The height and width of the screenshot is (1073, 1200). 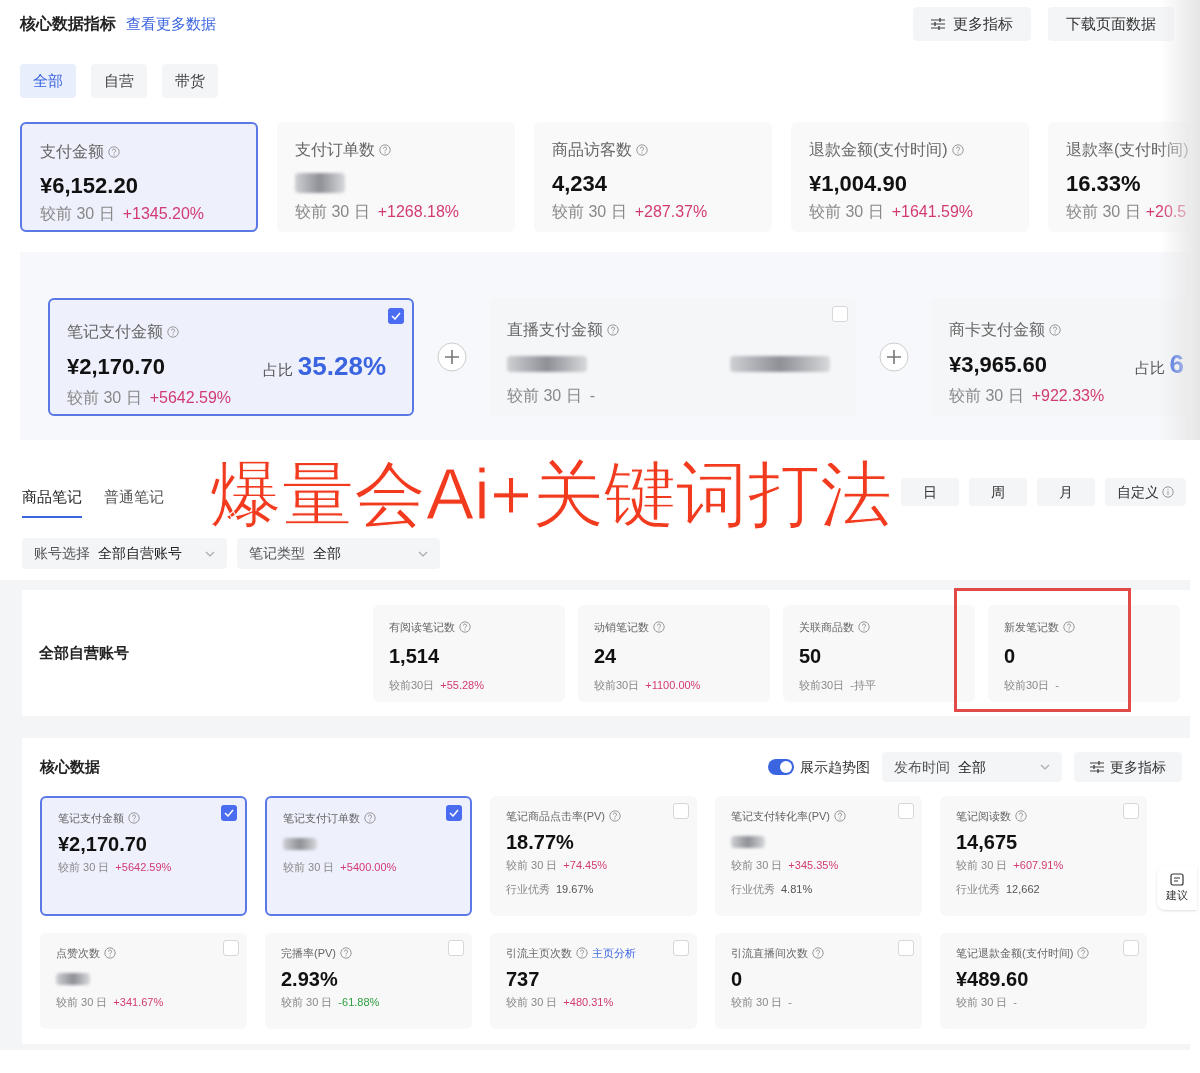 I want to click on metric-card: 笔记退款金额(支付时间) ¥489.60 较前 30 日 -, so click(x=1043, y=981).